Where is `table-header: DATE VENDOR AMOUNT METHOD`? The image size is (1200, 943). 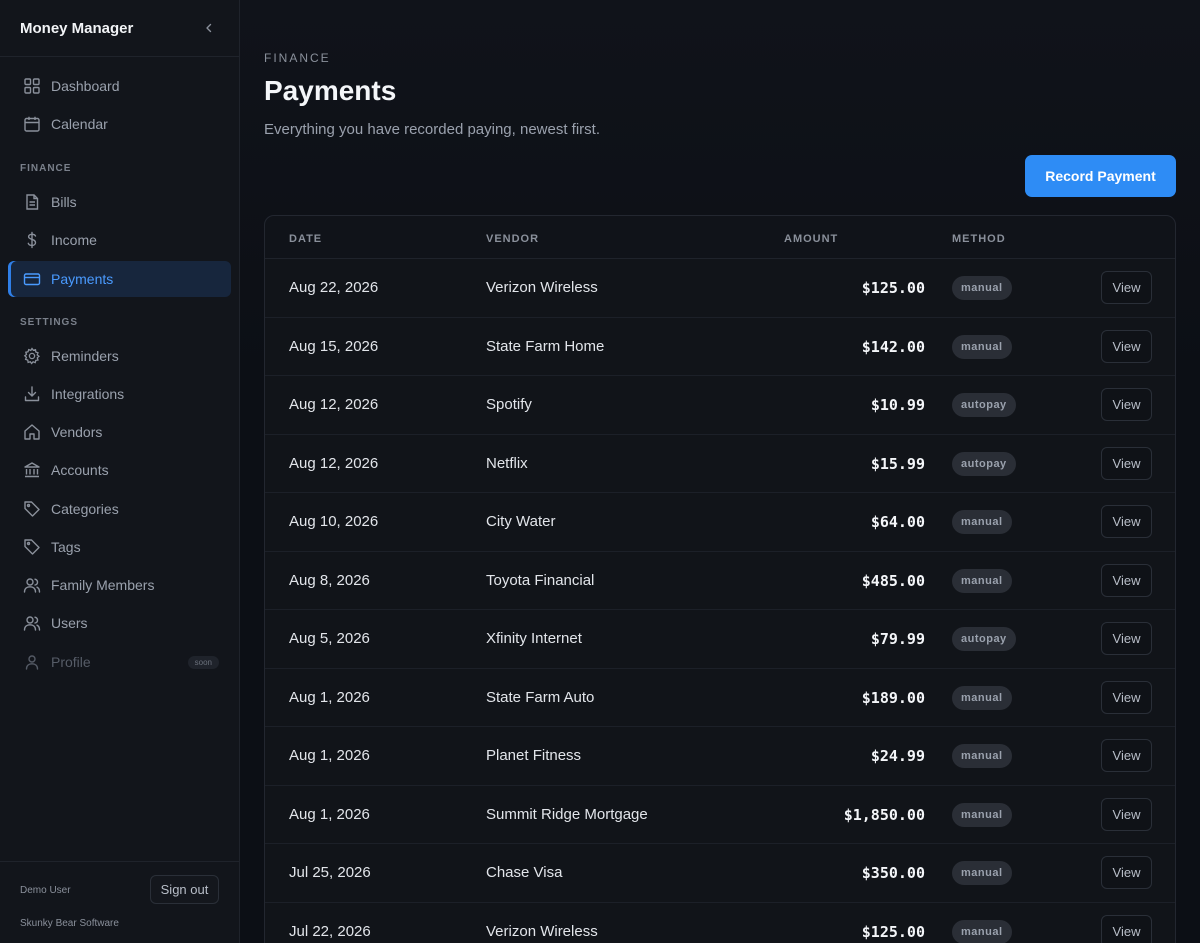
table-header: DATE VENDOR AMOUNT METHOD is located at coordinates (720, 237).